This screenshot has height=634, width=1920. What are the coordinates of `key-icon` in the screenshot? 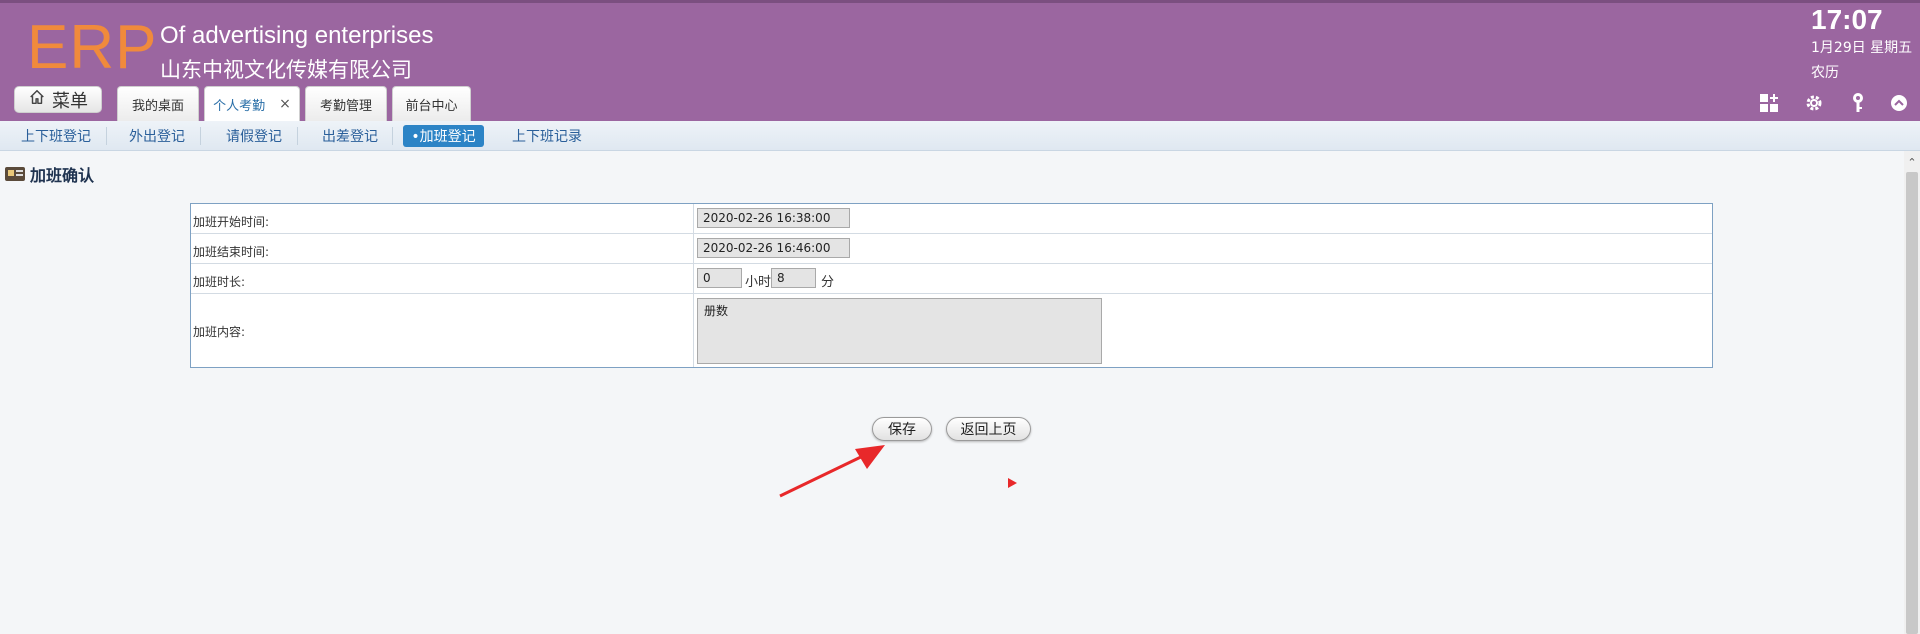 It's located at (1858, 103).